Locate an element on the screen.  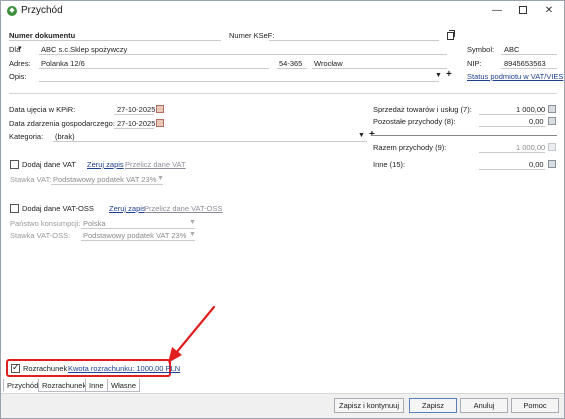
total-income-underline is located at coordinates (512, 152).